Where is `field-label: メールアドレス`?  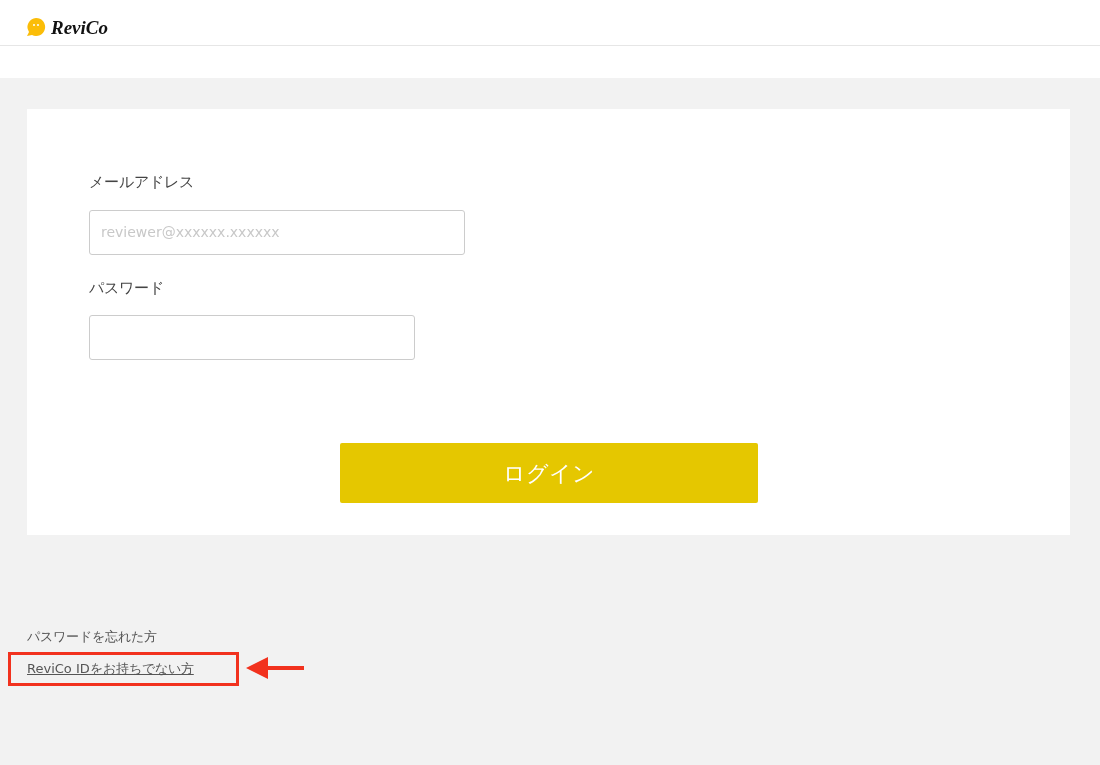
field-label: メールアドレス is located at coordinates (141, 182).